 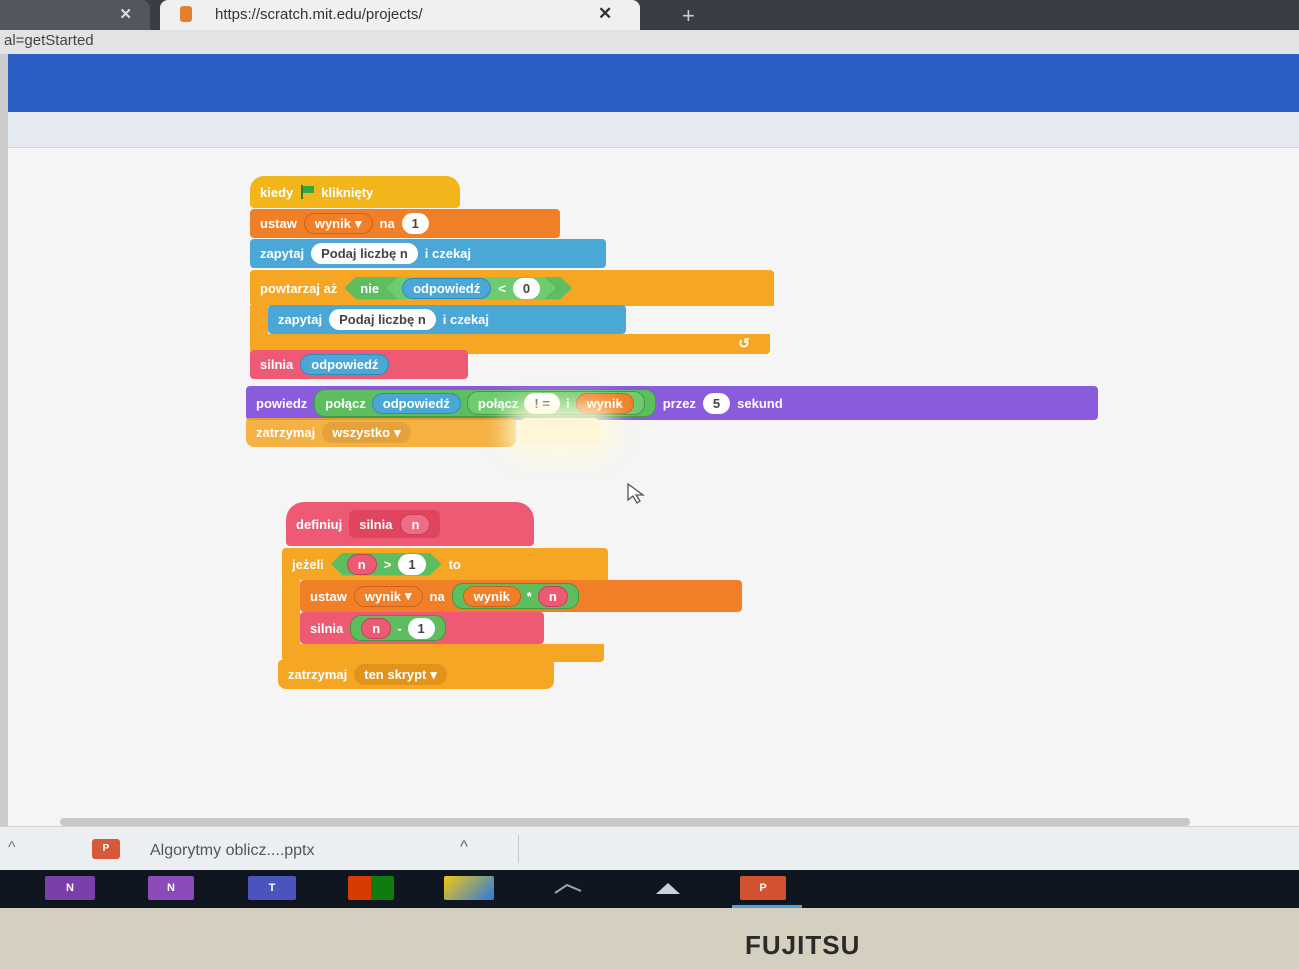 I want to click on not-condition: nie odpowiedź < 0, so click(x=458, y=288).